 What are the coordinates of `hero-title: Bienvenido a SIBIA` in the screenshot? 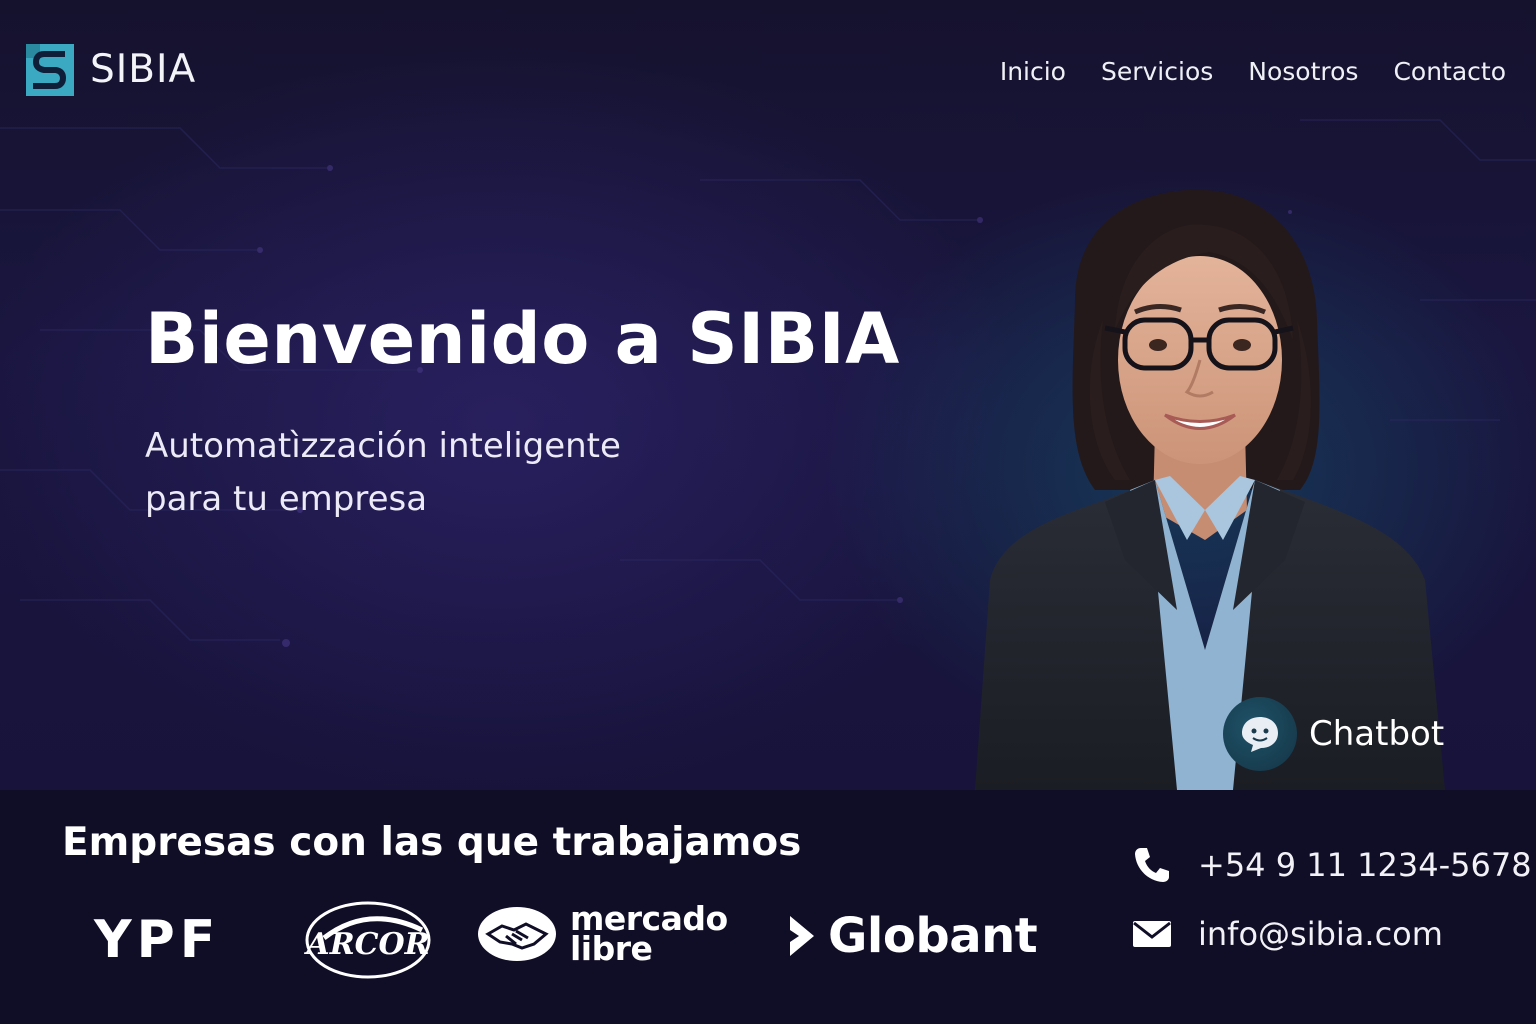 It's located at (522, 339).